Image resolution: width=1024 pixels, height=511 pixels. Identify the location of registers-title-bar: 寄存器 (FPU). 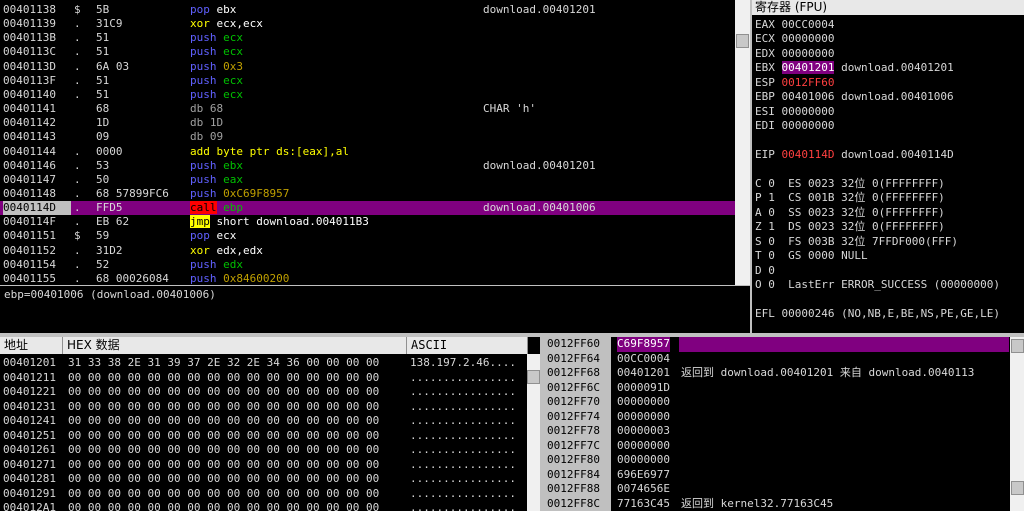
(888, 7).